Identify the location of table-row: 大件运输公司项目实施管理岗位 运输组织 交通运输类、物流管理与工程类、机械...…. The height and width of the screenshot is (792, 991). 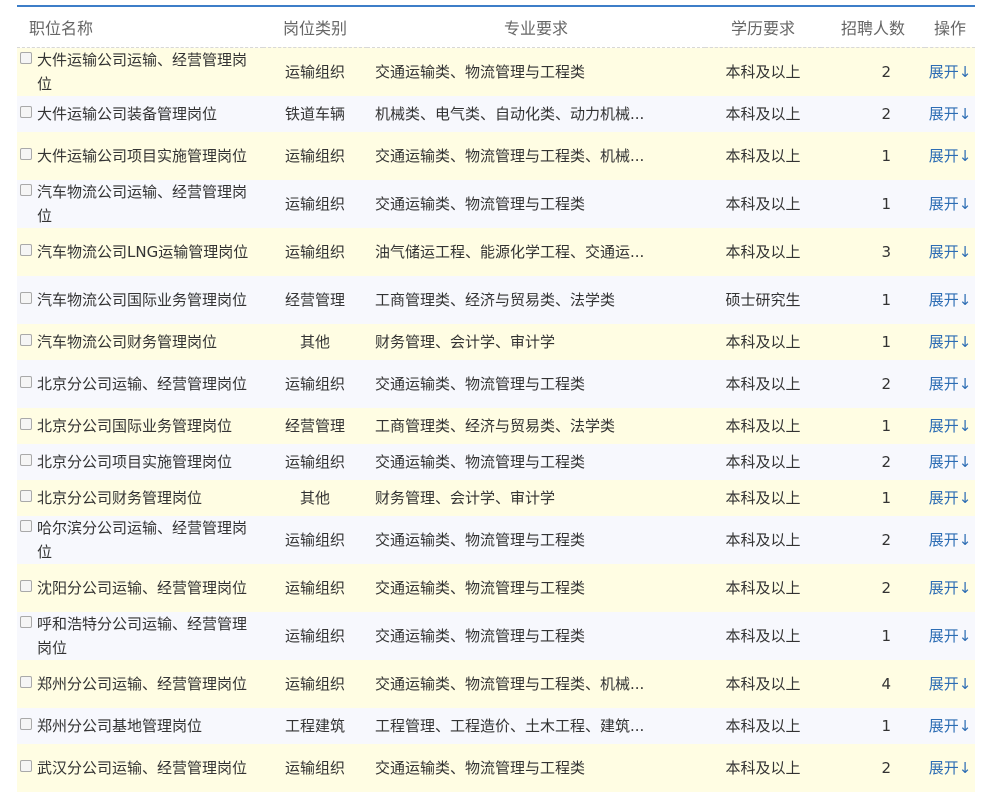
(496, 155).